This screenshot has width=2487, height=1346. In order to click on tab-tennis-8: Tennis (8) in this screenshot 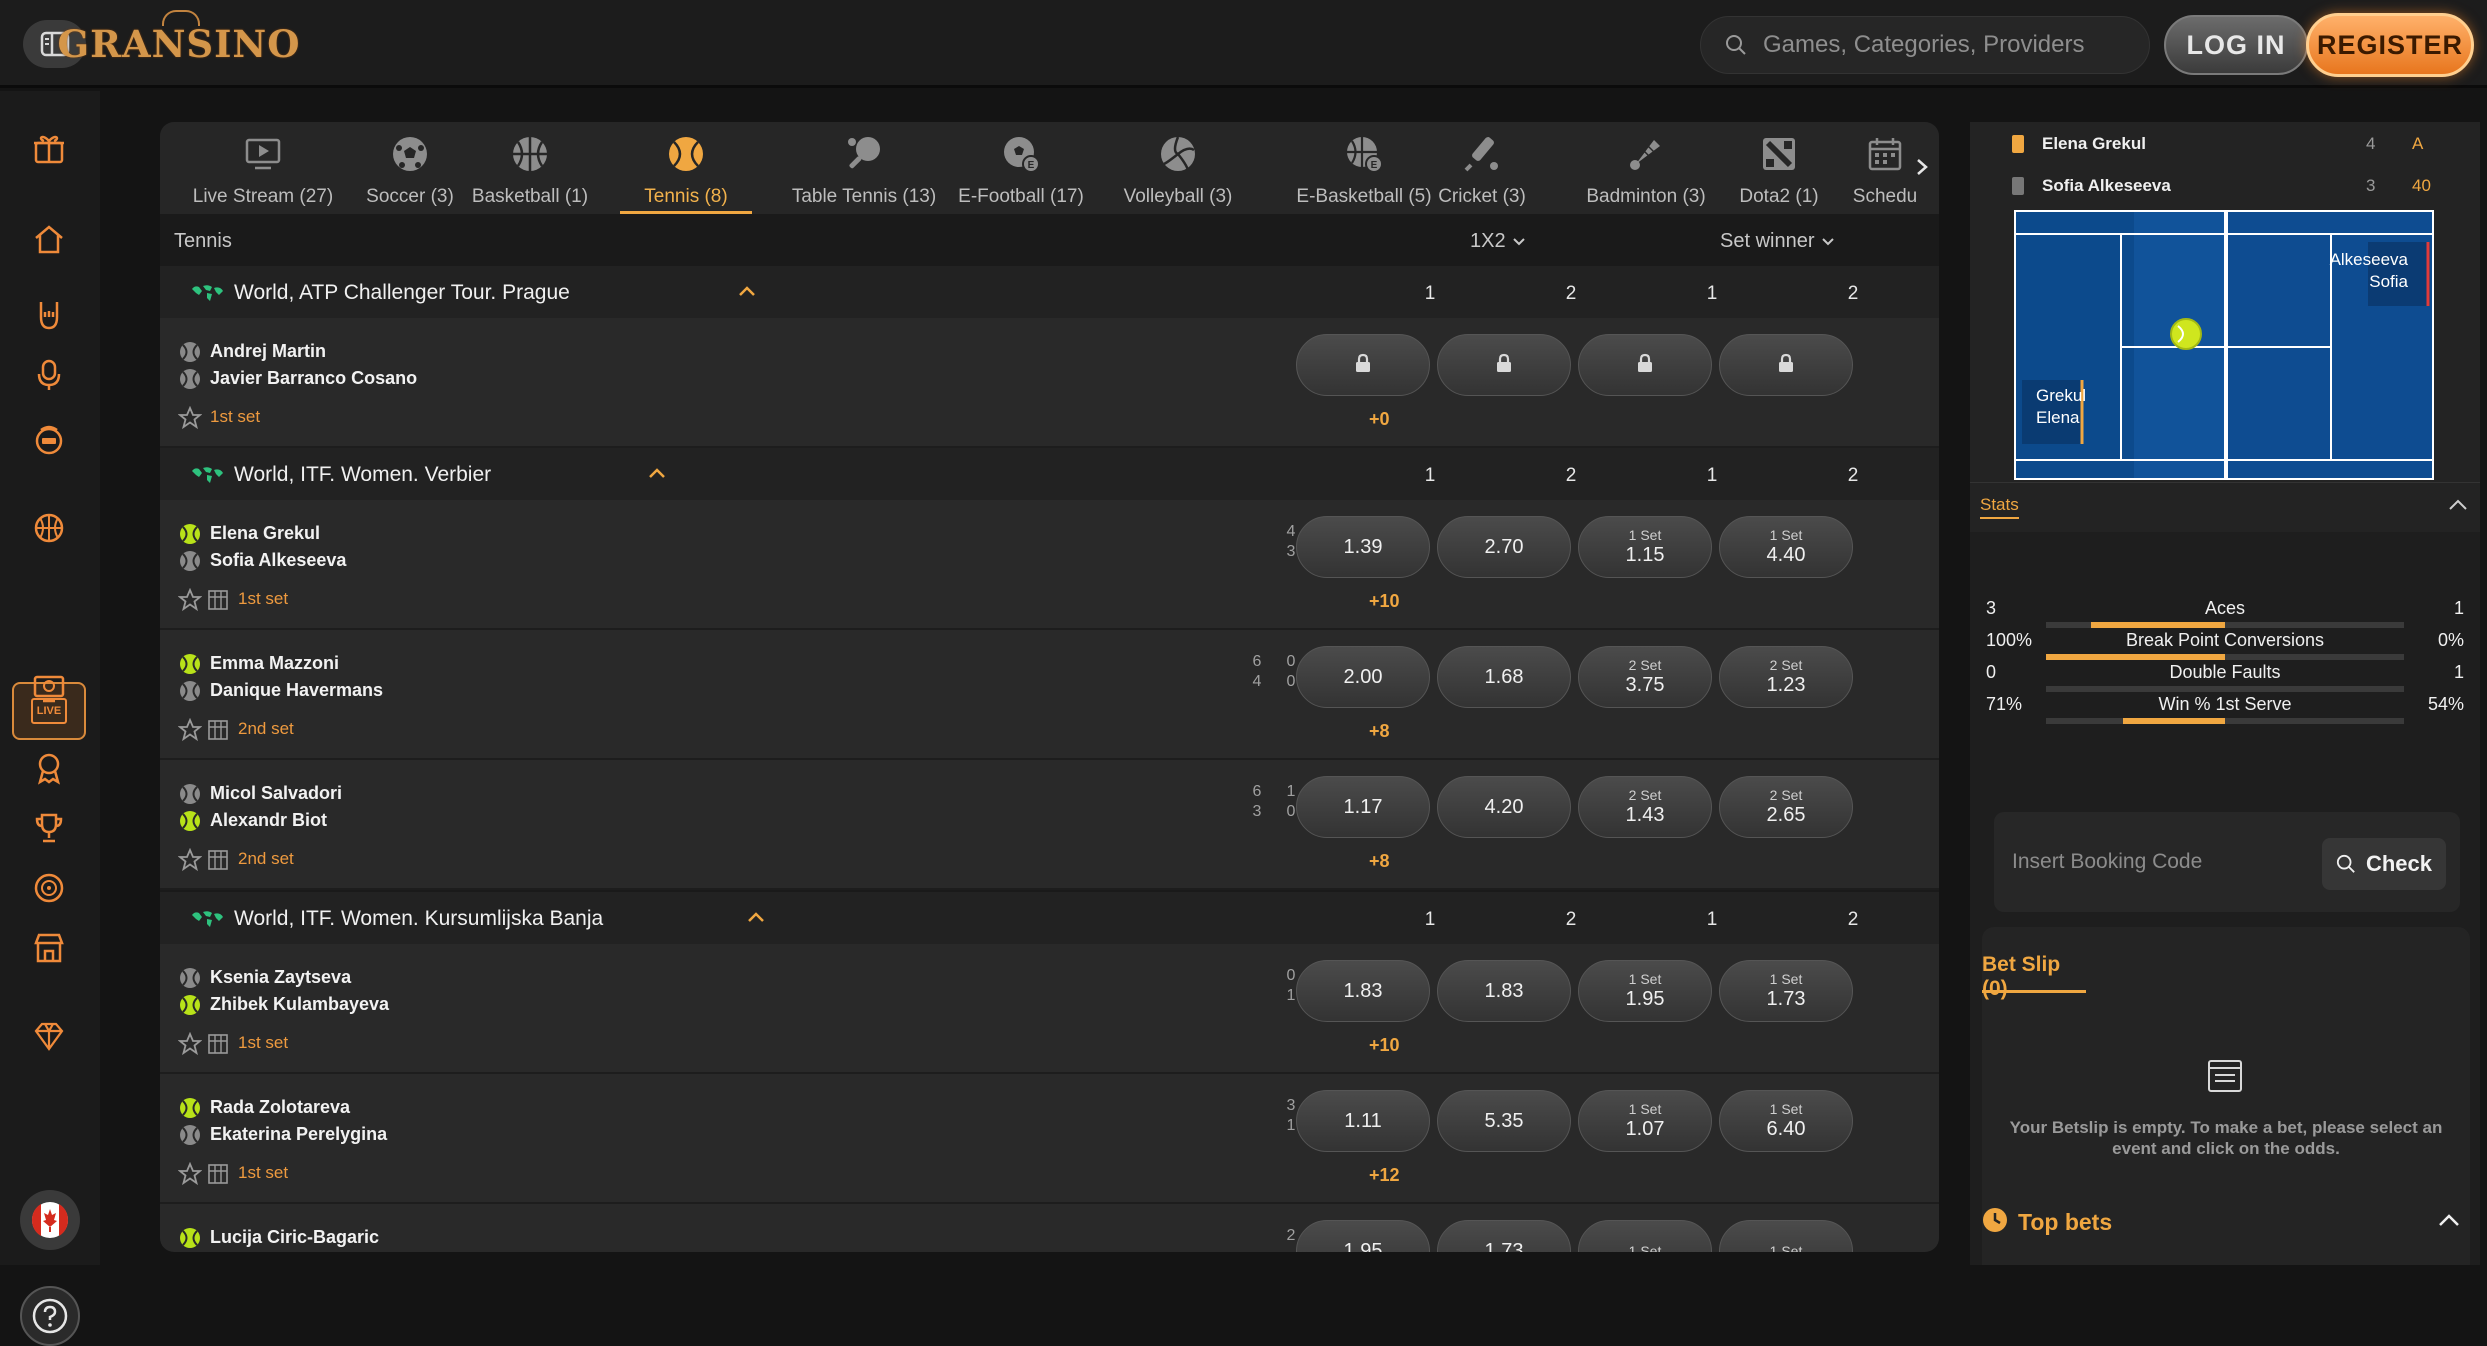, I will do `click(686, 168)`.